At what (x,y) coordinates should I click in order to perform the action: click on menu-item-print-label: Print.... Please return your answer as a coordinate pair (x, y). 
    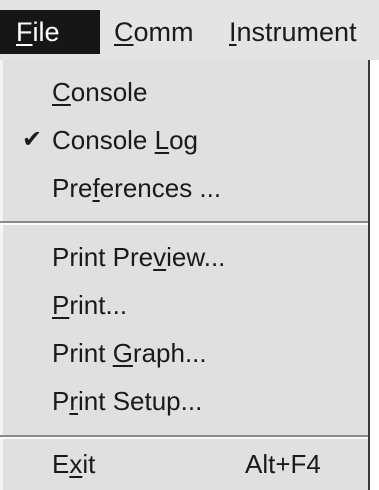
    Looking at the image, I should click on (90, 305).